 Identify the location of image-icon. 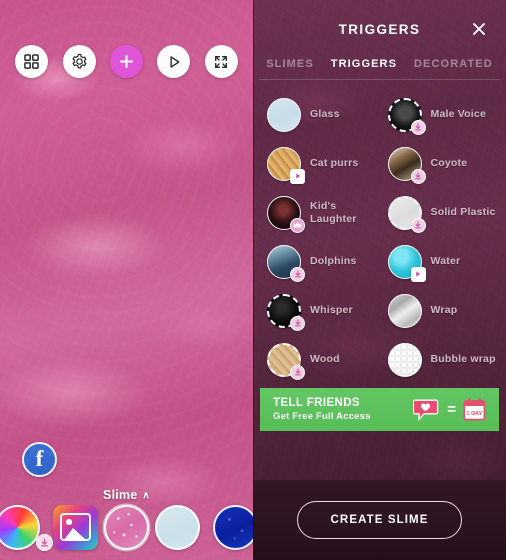
(76, 527).